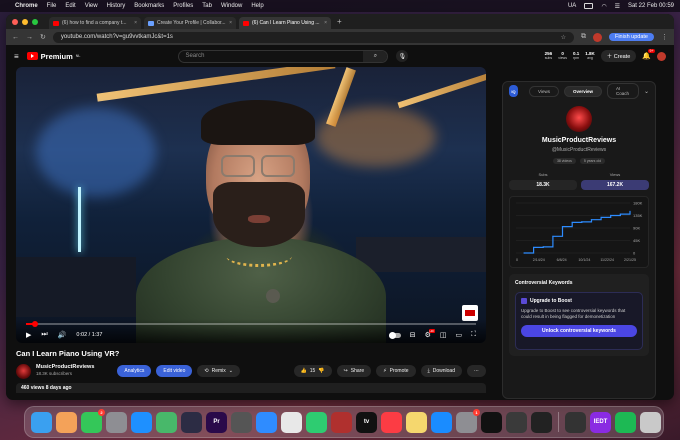 Image resolution: width=680 pixels, height=440 pixels. I want to click on settings-gear-icon: ⚙ HD, so click(430, 334).